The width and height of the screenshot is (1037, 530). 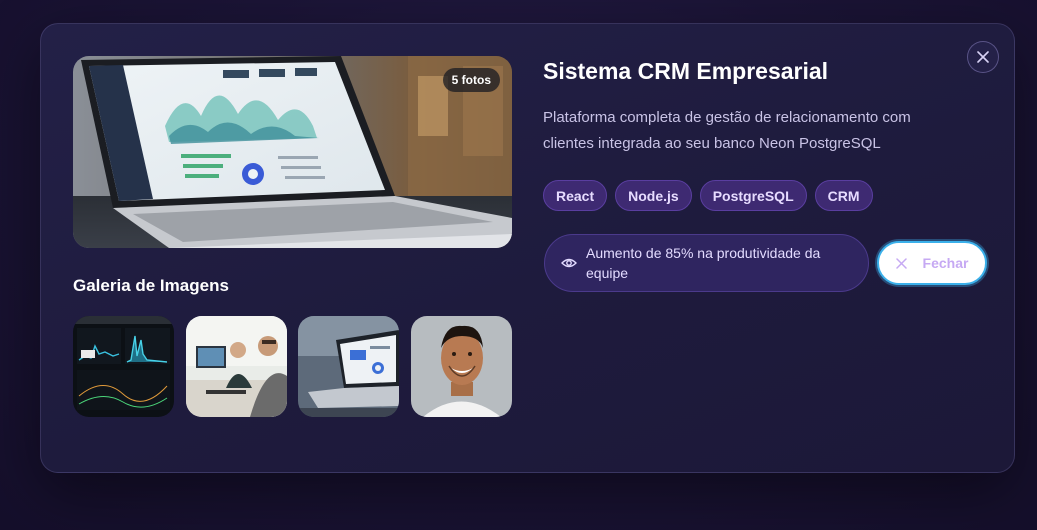 What do you see at coordinates (653, 195) in the screenshot?
I see `tag-nodejs: Node.js` at bounding box center [653, 195].